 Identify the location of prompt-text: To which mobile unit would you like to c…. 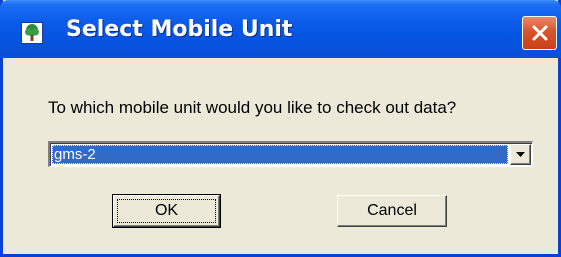
(252, 107).